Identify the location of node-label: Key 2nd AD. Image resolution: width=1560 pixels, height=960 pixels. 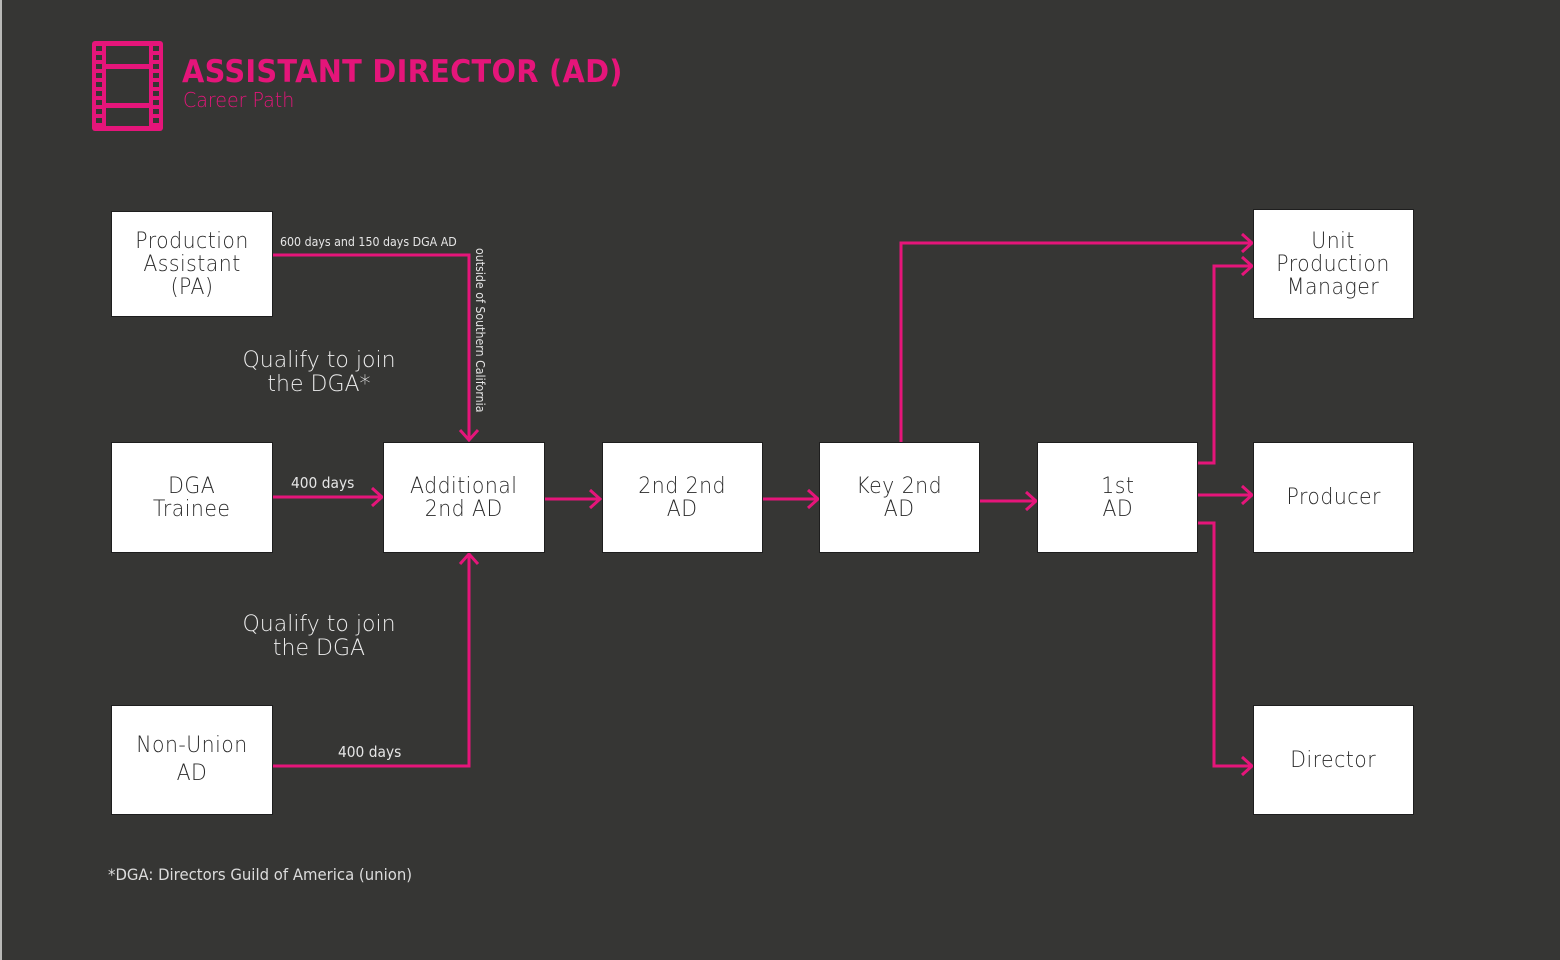
(899, 497).